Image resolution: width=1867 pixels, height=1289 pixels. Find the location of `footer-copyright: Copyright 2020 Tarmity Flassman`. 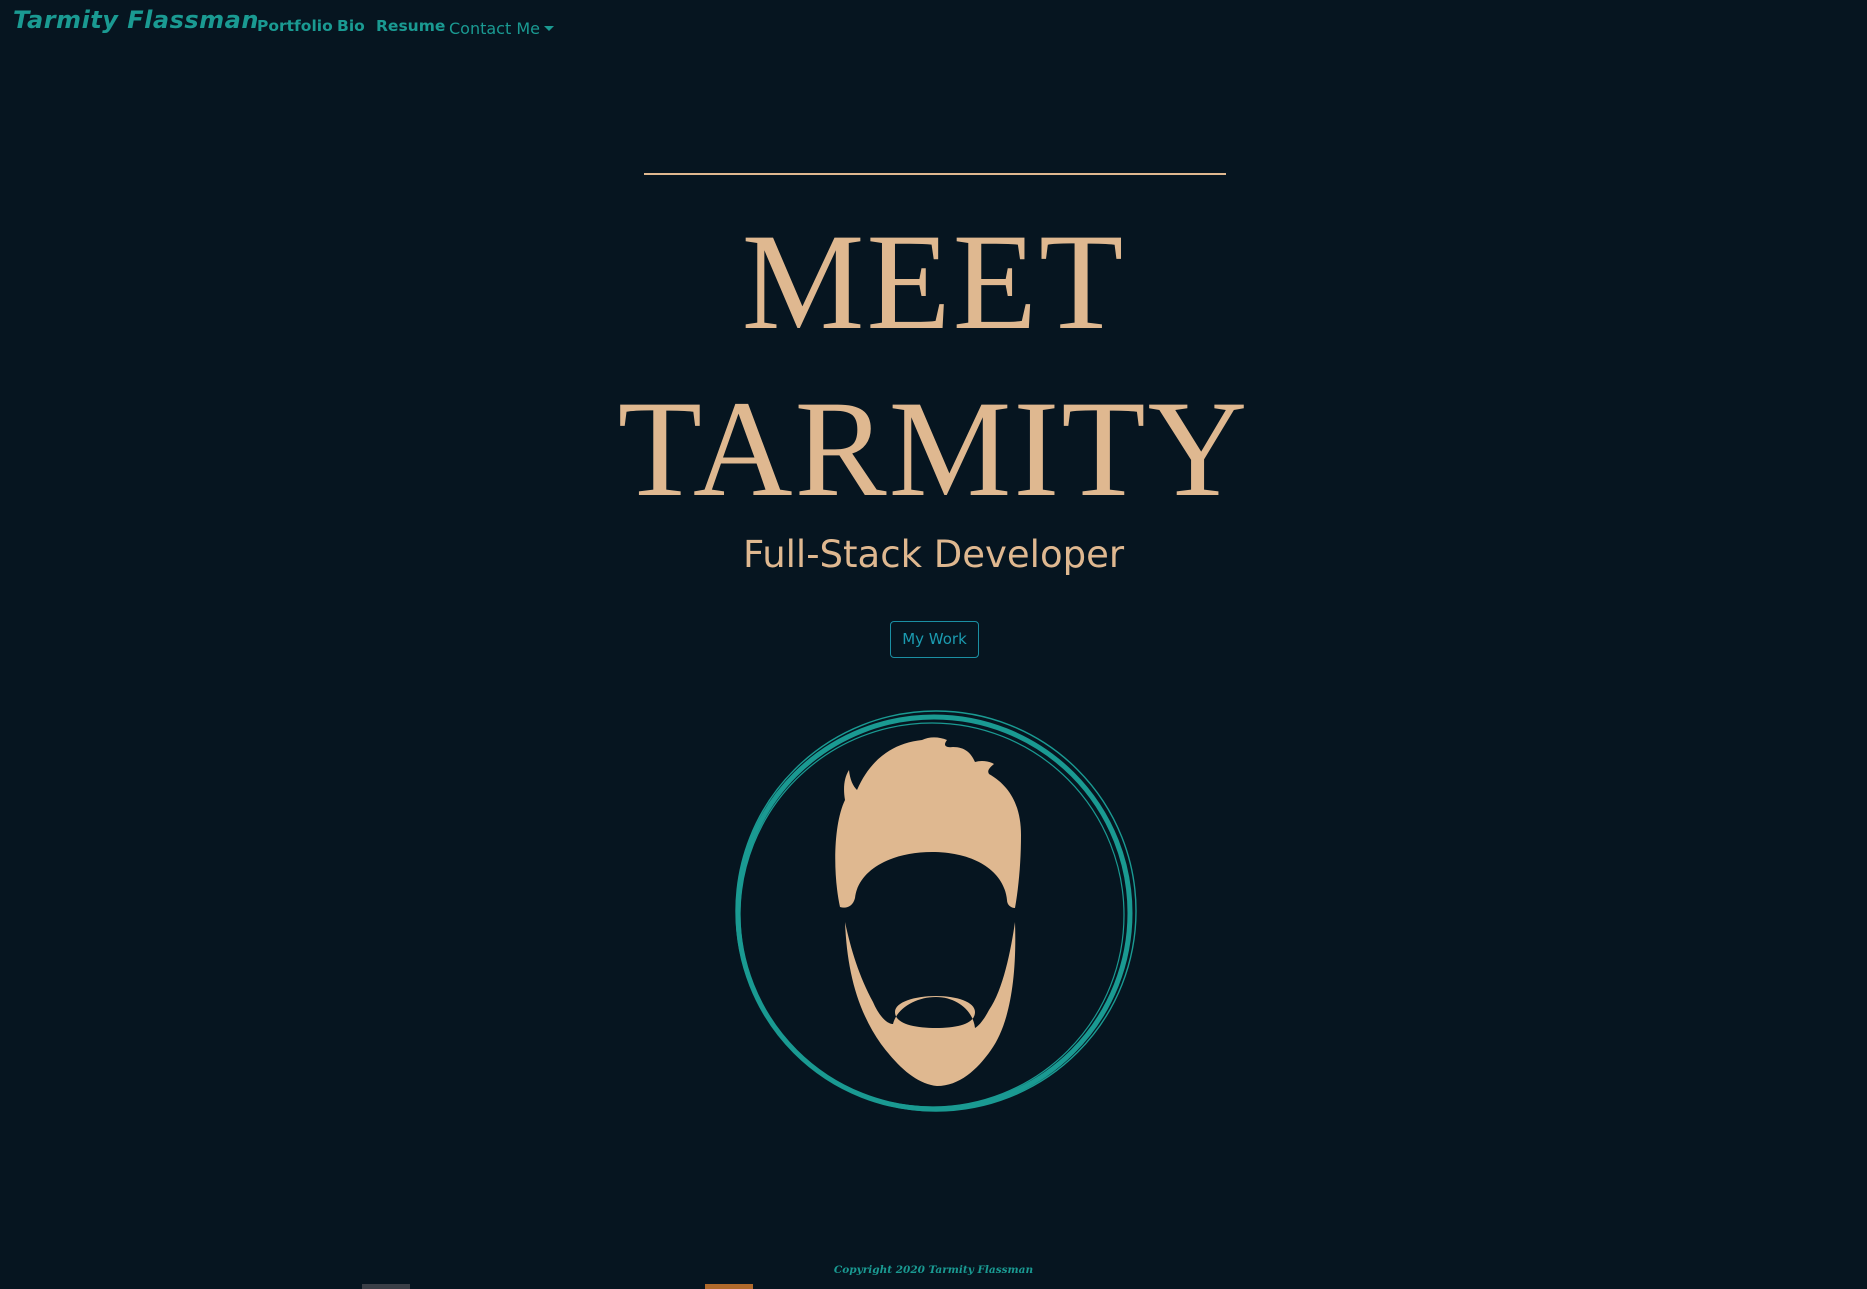

footer-copyright: Copyright 2020 Tarmity Flassman is located at coordinates (933, 1270).